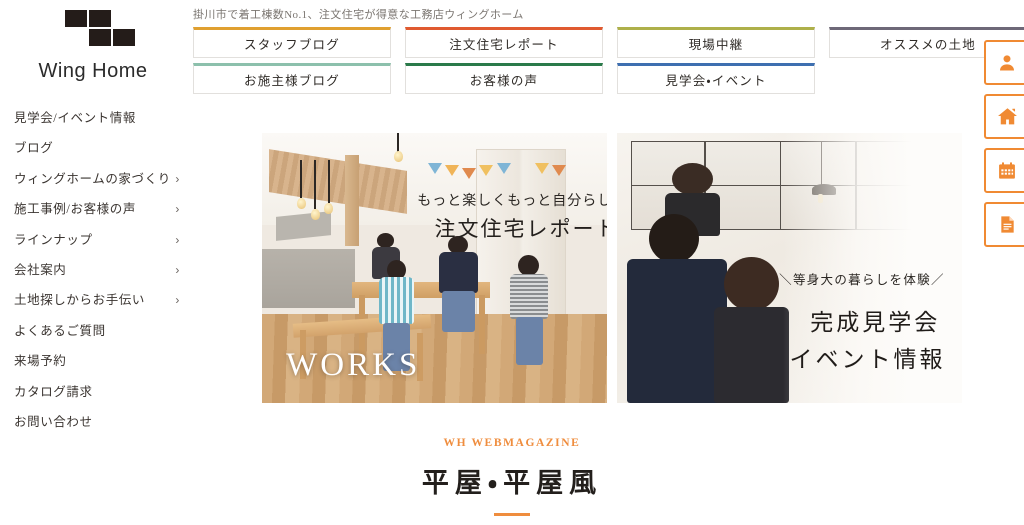 The width and height of the screenshot is (1024, 525). I want to click on topnav-label: 現場中継, so click(716, 45).